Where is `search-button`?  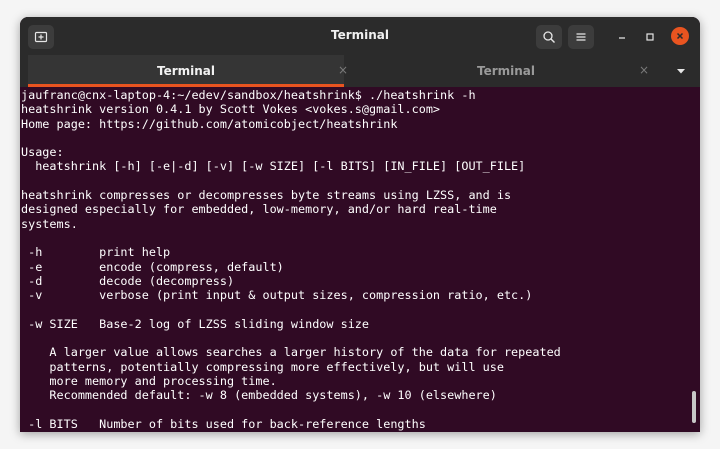
search-button is located at coordinates (549, 37).